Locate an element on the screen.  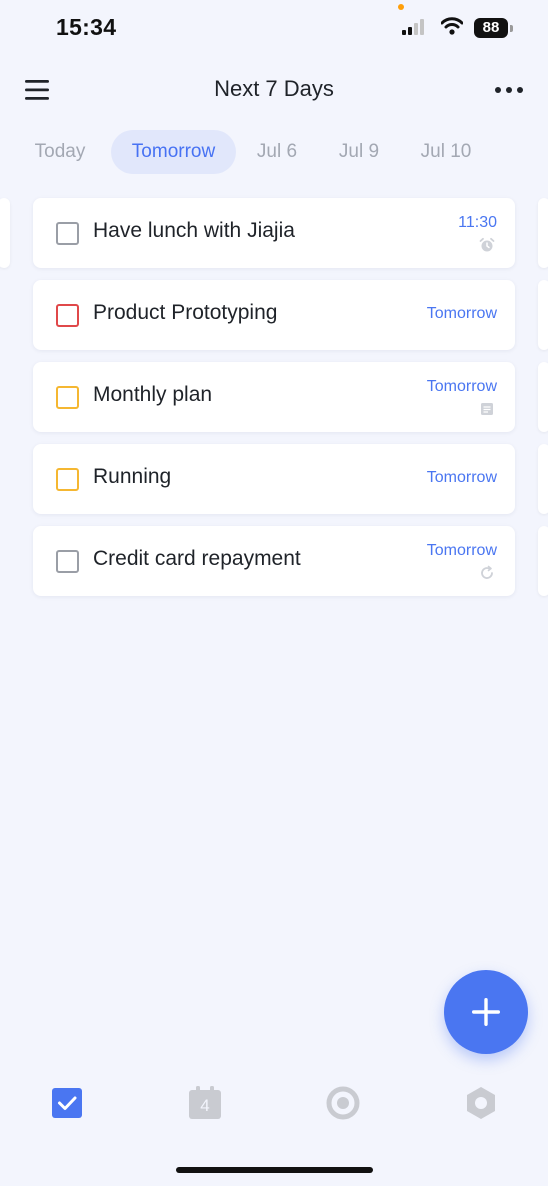
task-check-icon is located at coordinates (67, 1103).